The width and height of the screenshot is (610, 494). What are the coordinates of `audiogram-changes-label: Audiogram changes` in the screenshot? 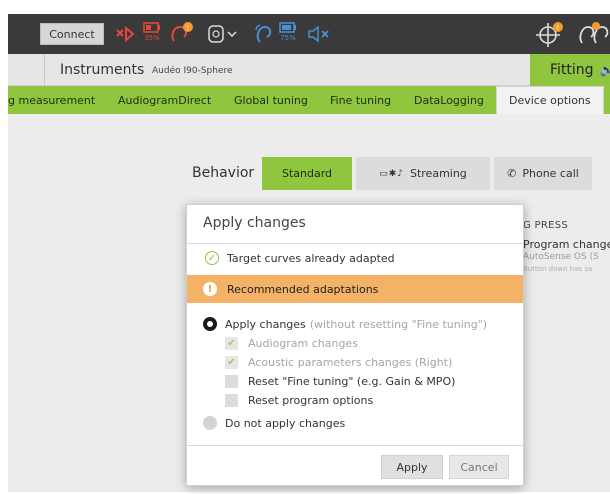 It's located at (303, 343).